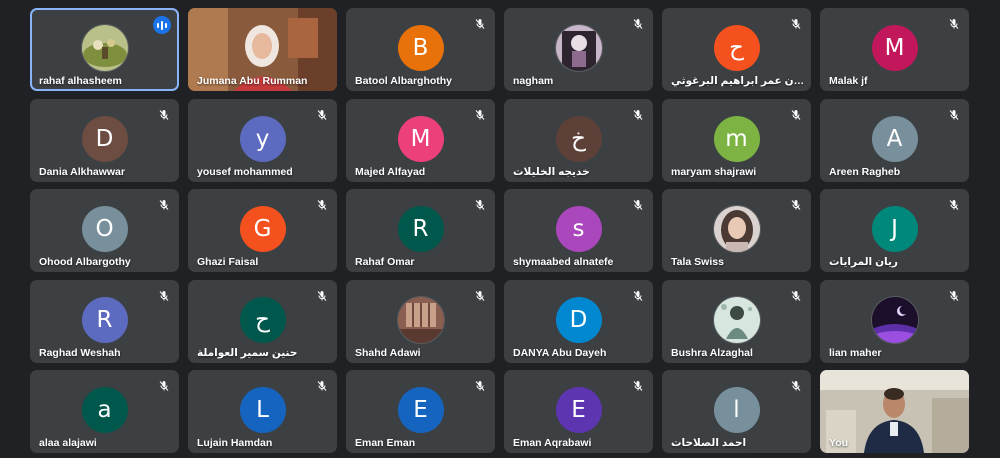  I want to click on participant-tile: lian maher, so click(894, 321).